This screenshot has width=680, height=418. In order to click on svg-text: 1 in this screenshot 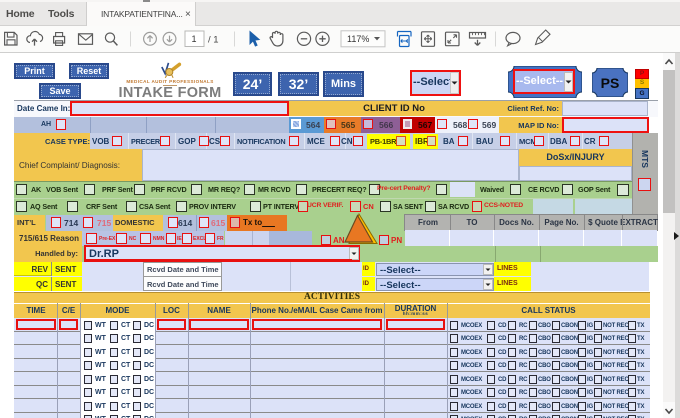, I will do `click(193, 39)`.